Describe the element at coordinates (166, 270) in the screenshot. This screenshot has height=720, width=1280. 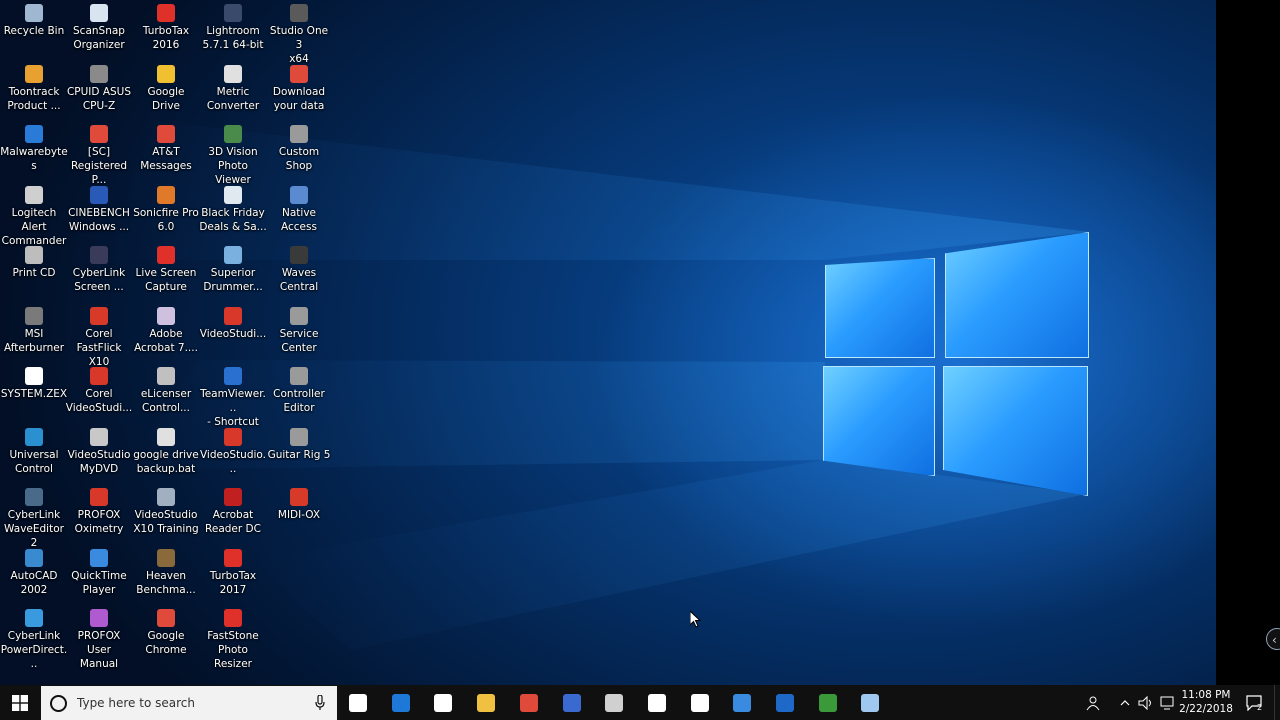
I see `desktop-shortcut: Live Screen Capture` at that location.